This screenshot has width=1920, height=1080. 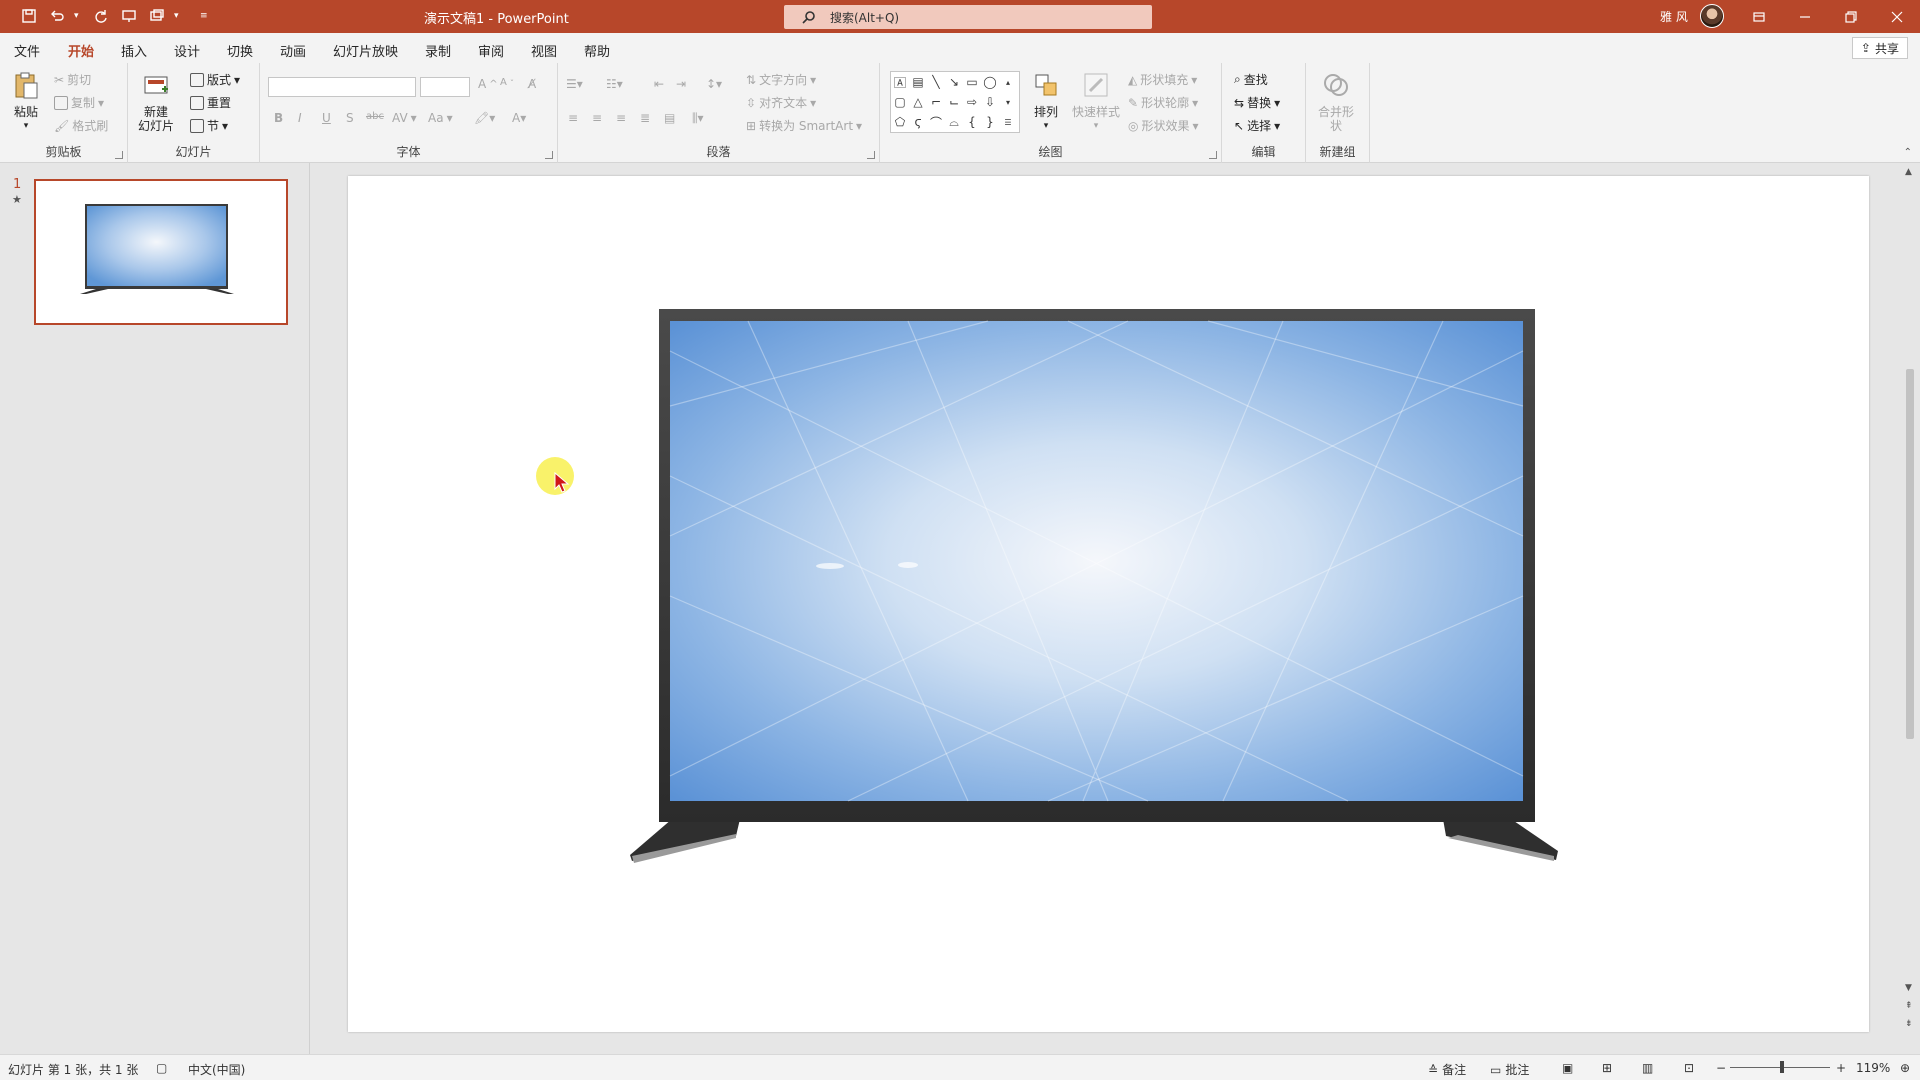 I want to click on decrease-indent-icon: ⇤, so click(x=659, y=84).